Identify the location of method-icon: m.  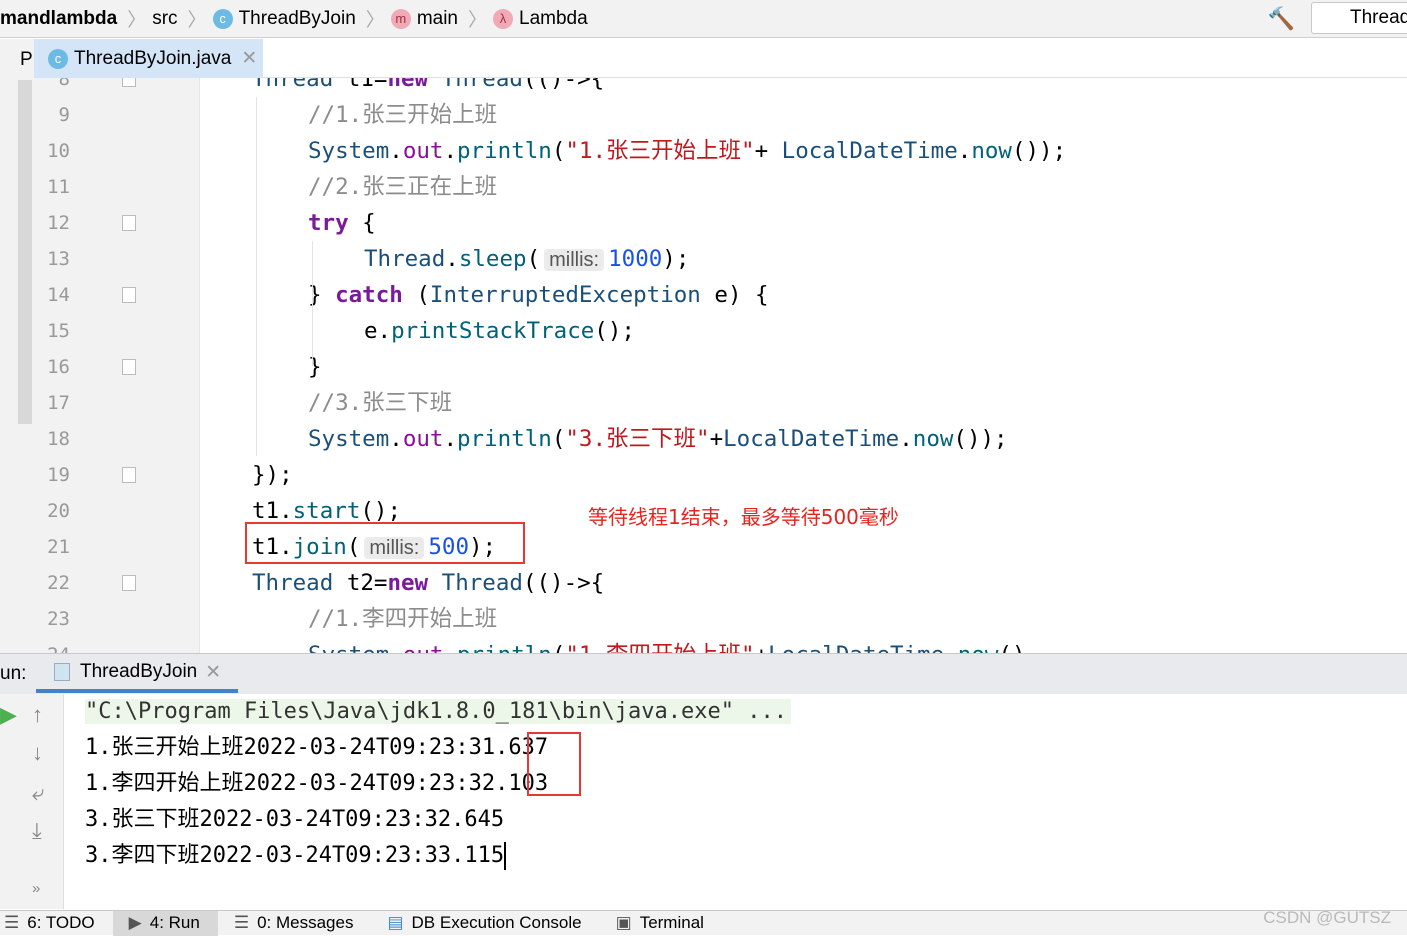
(400, 18).